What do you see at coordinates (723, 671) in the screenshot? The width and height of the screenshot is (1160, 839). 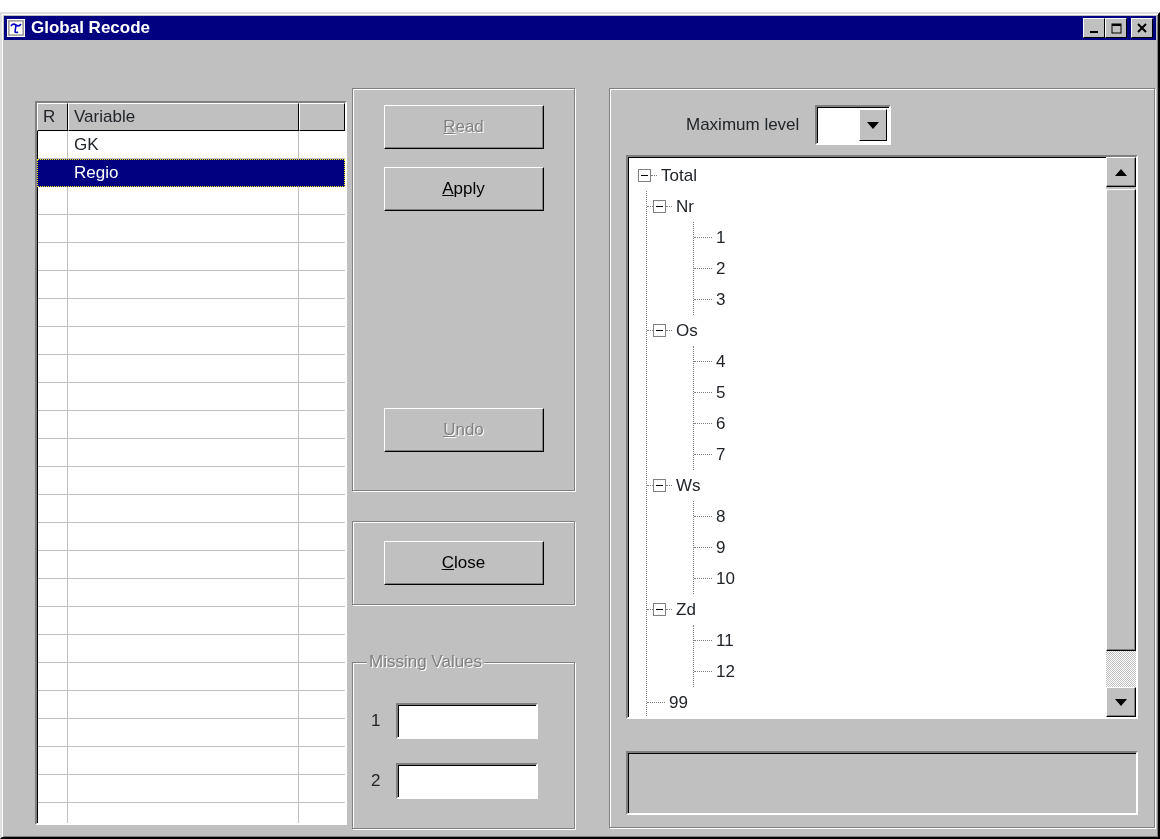 I see `tree-node: 12` at bounding box center [723, 671].